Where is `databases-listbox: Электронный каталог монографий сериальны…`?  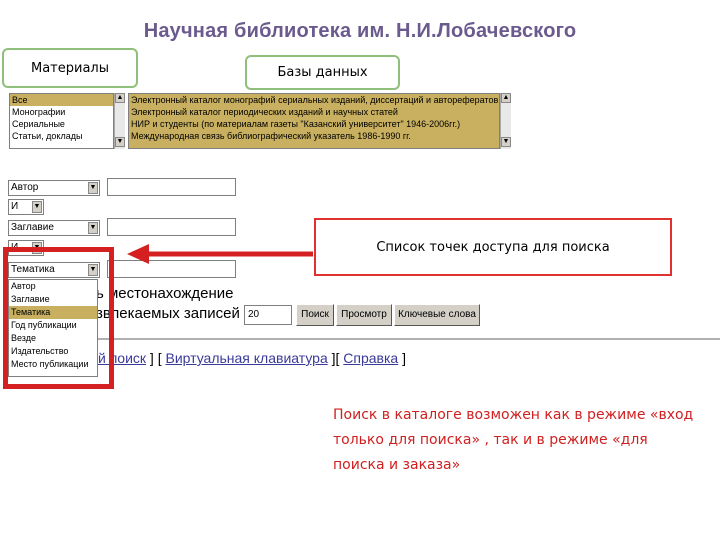
databases-listbox: Электронный каталог монографий сериальны… is located at coordinates (314, 121).